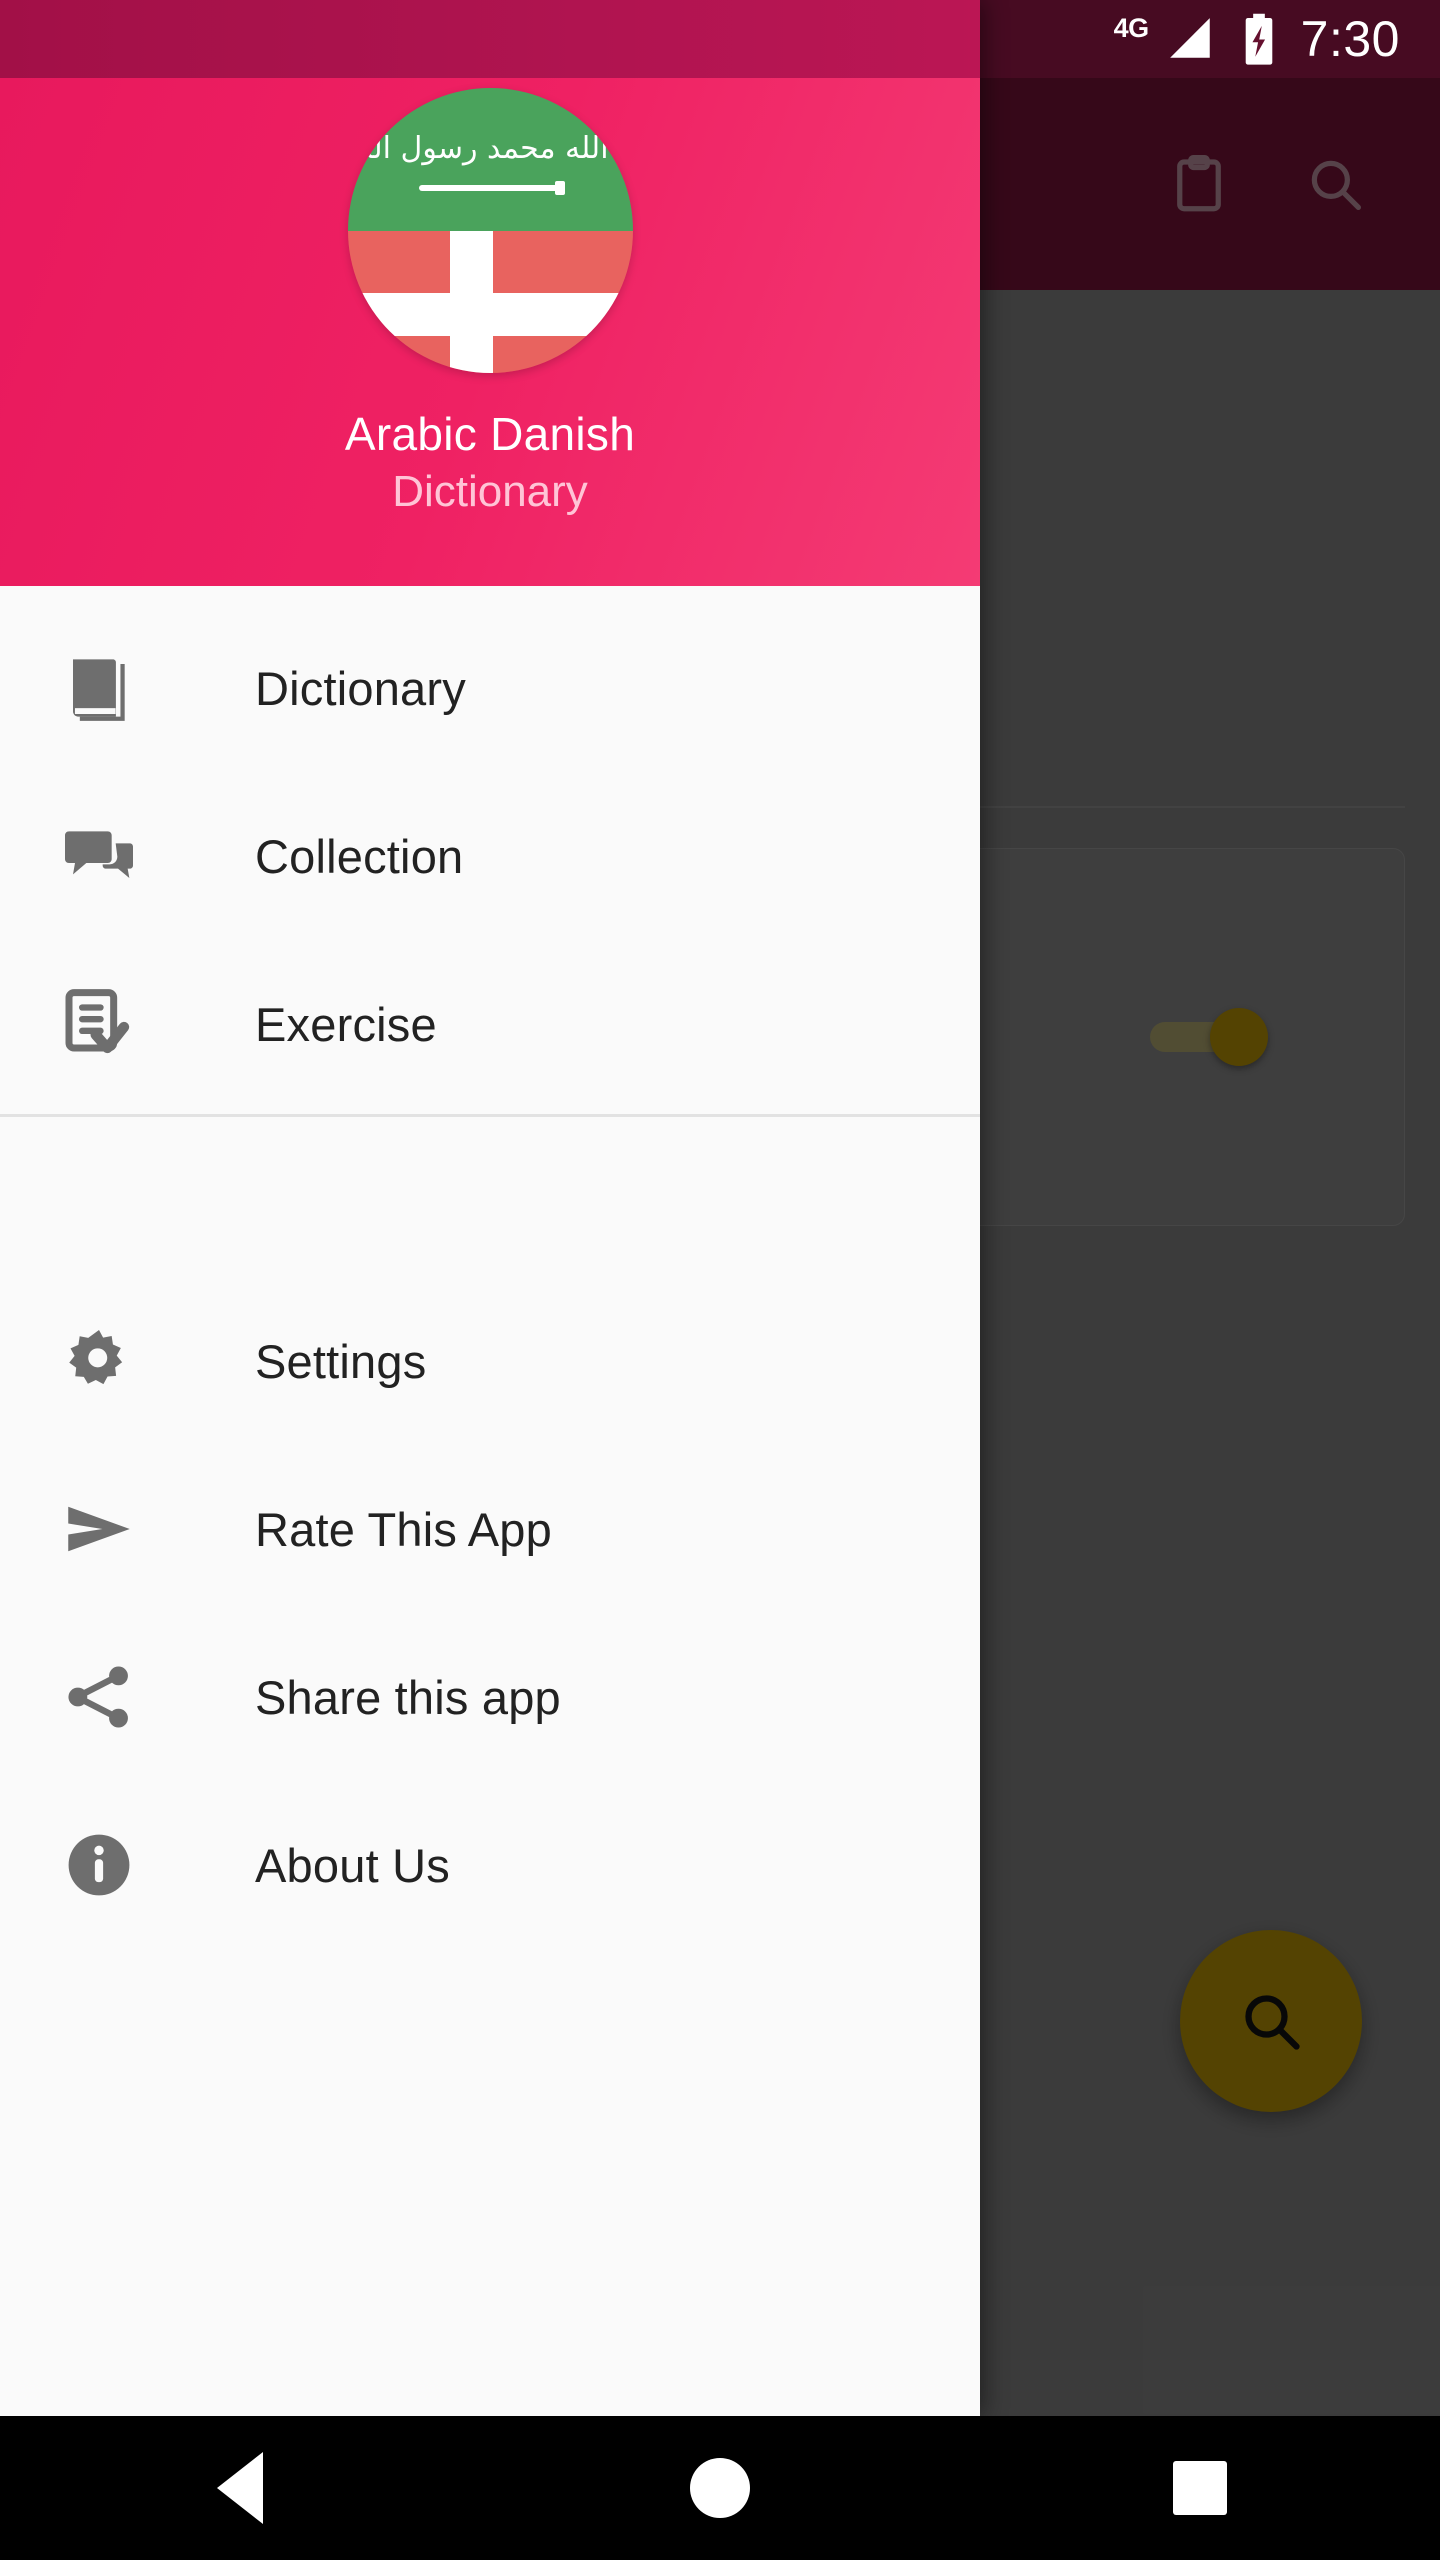  I want to click on book-icon, so click(99, 688).